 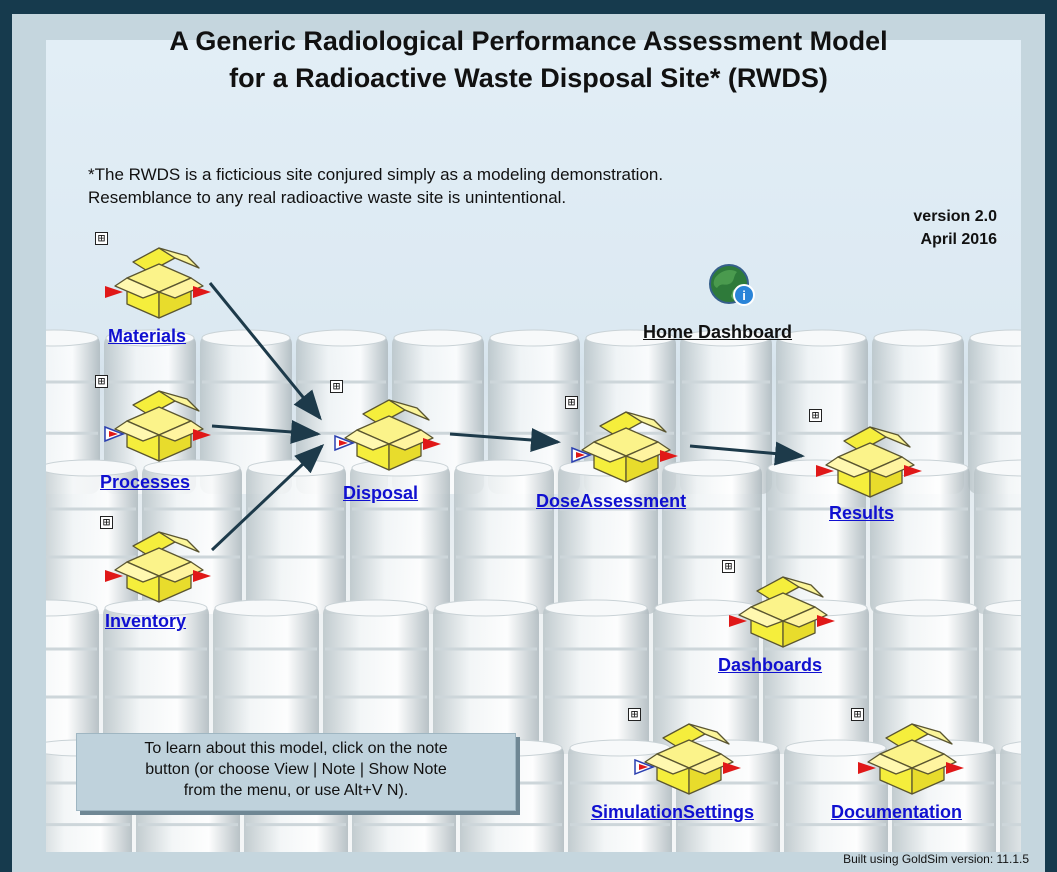 What do you see at coordinates (266, 432) in the screenshot?
I see `arrow-processes-disposal` at bounding box center [266, 432].